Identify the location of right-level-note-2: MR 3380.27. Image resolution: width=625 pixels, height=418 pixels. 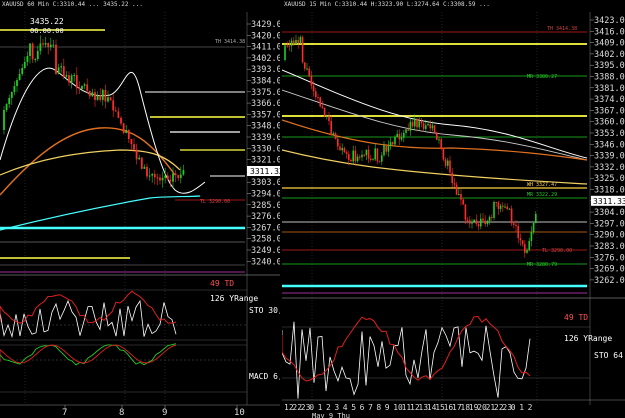
(542, 77).